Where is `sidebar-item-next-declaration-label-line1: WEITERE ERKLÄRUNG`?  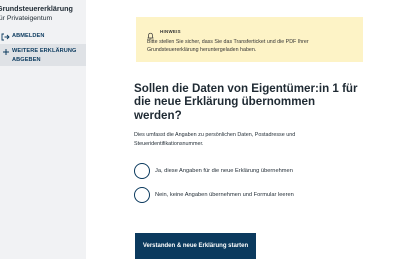 sidebar-item-next-declaration-label-line1: WEITERE ERKLÄRUNG is located at coordinates (44, 51).